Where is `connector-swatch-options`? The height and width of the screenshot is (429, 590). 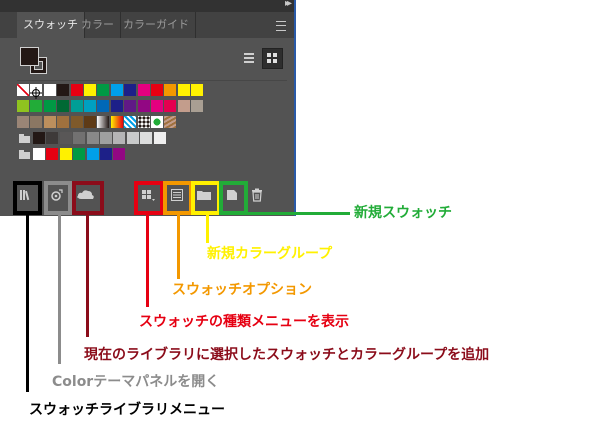 connector-swatch-options is located at coordinates (178, 247).